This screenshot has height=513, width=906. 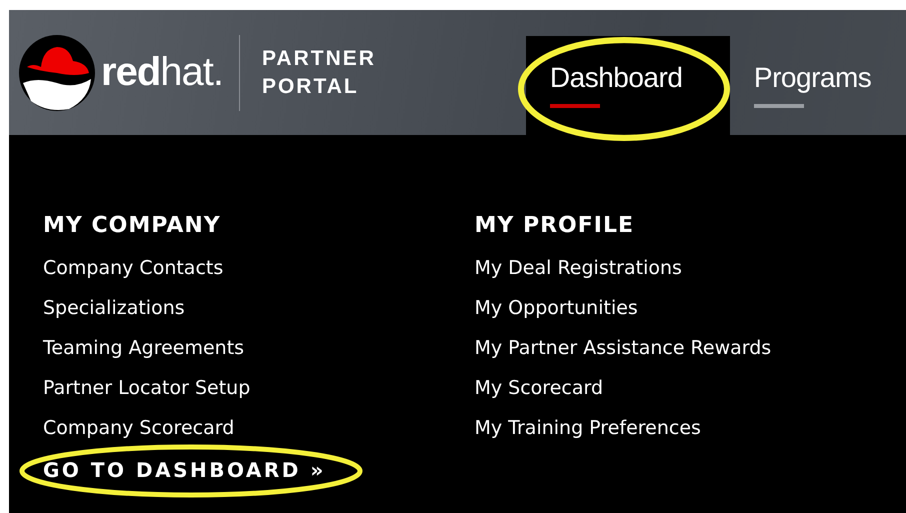 I want to click on portal-title: PARTNER, so click(x=319, y=59).